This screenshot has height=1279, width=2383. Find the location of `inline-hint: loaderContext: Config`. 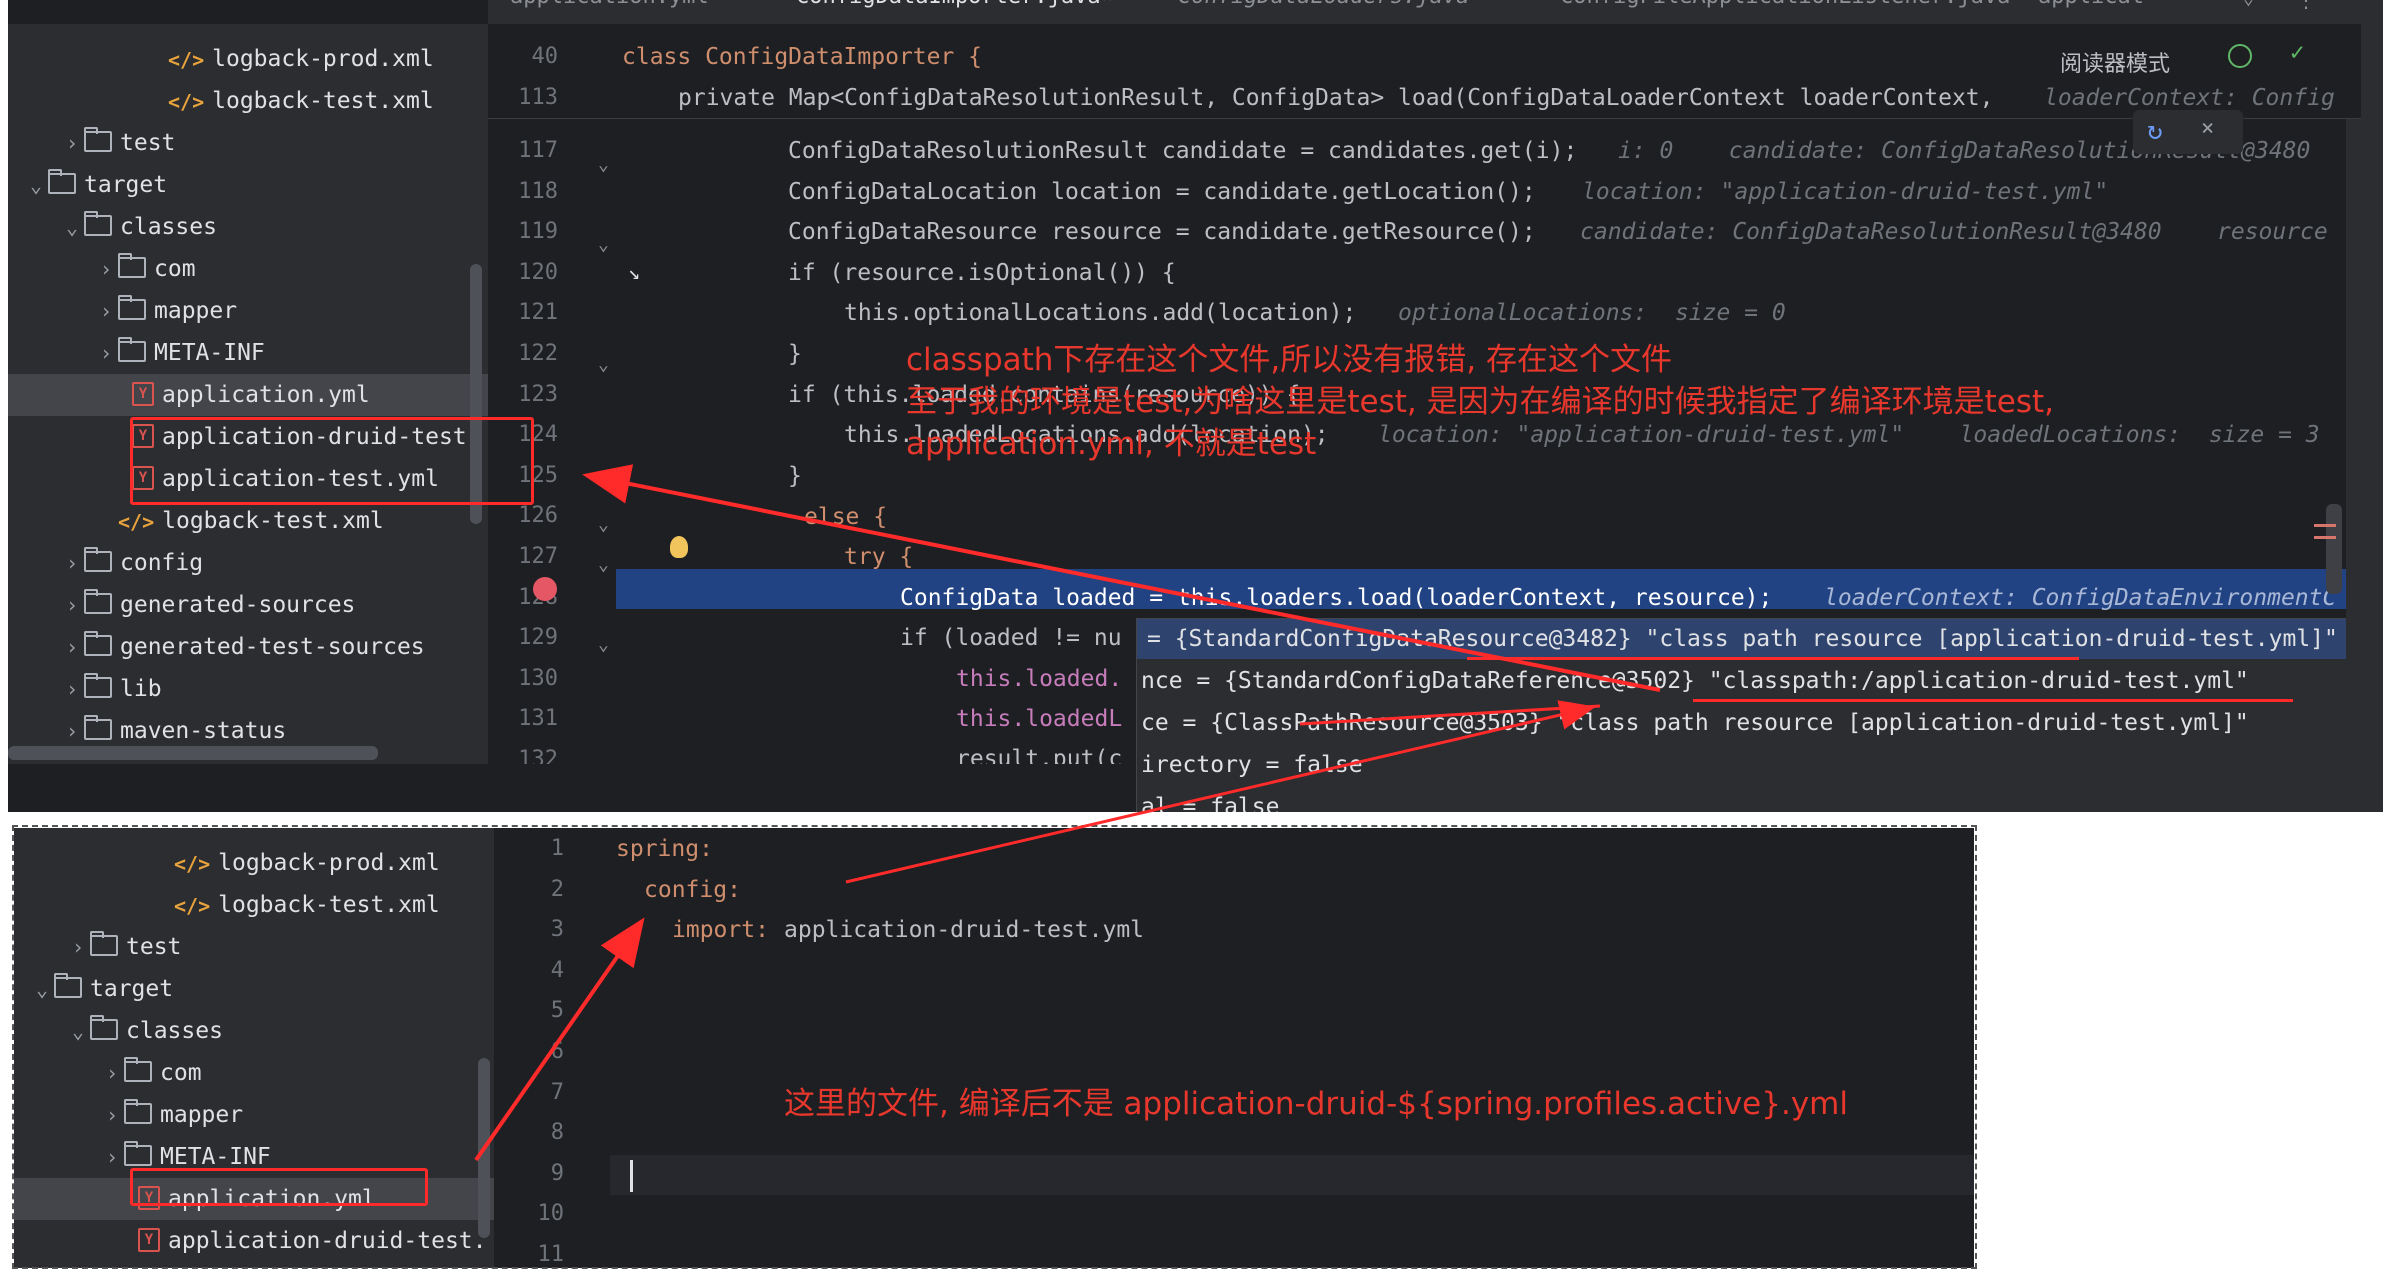

inline-hint: loaderContext: Config is located at coordinates (2189, 98).